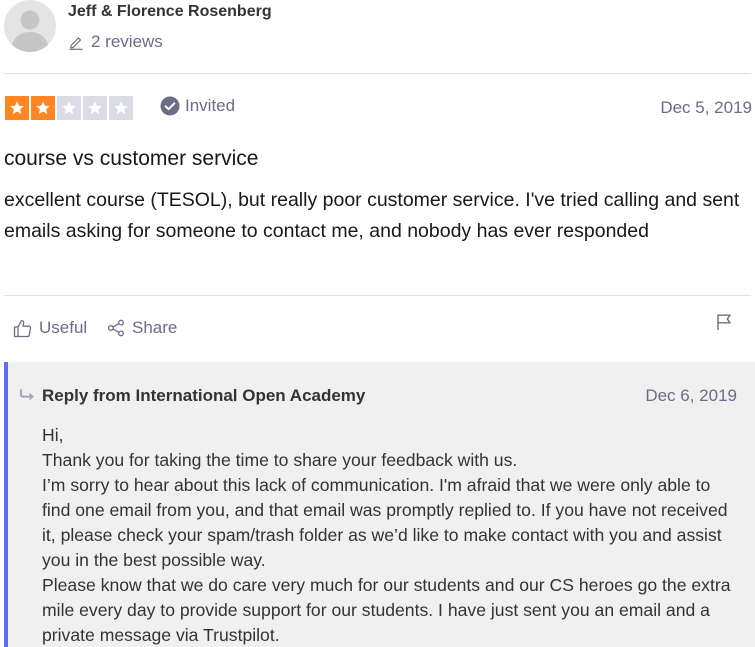 Image resolution: width=755 pixels, height=647 pixels. What do you see at coordinates (22, 328) in the screenshot?
I see `thumbs-up-icon` at bounding box center [22, 328].